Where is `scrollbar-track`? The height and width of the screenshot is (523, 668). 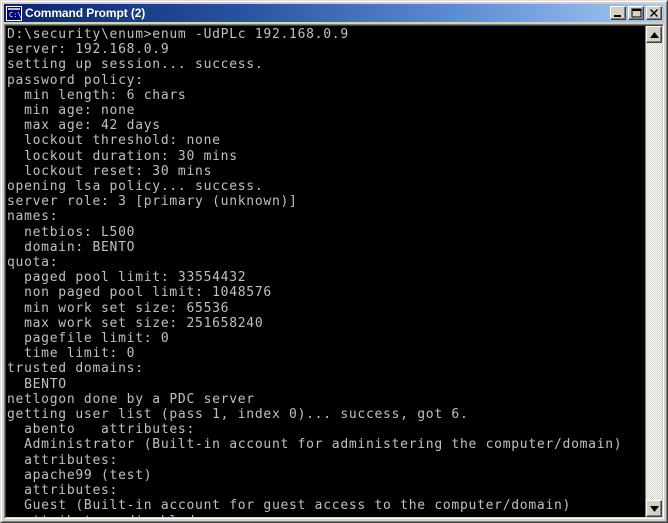
scrollbar-track is located at coordinates (654, 271).